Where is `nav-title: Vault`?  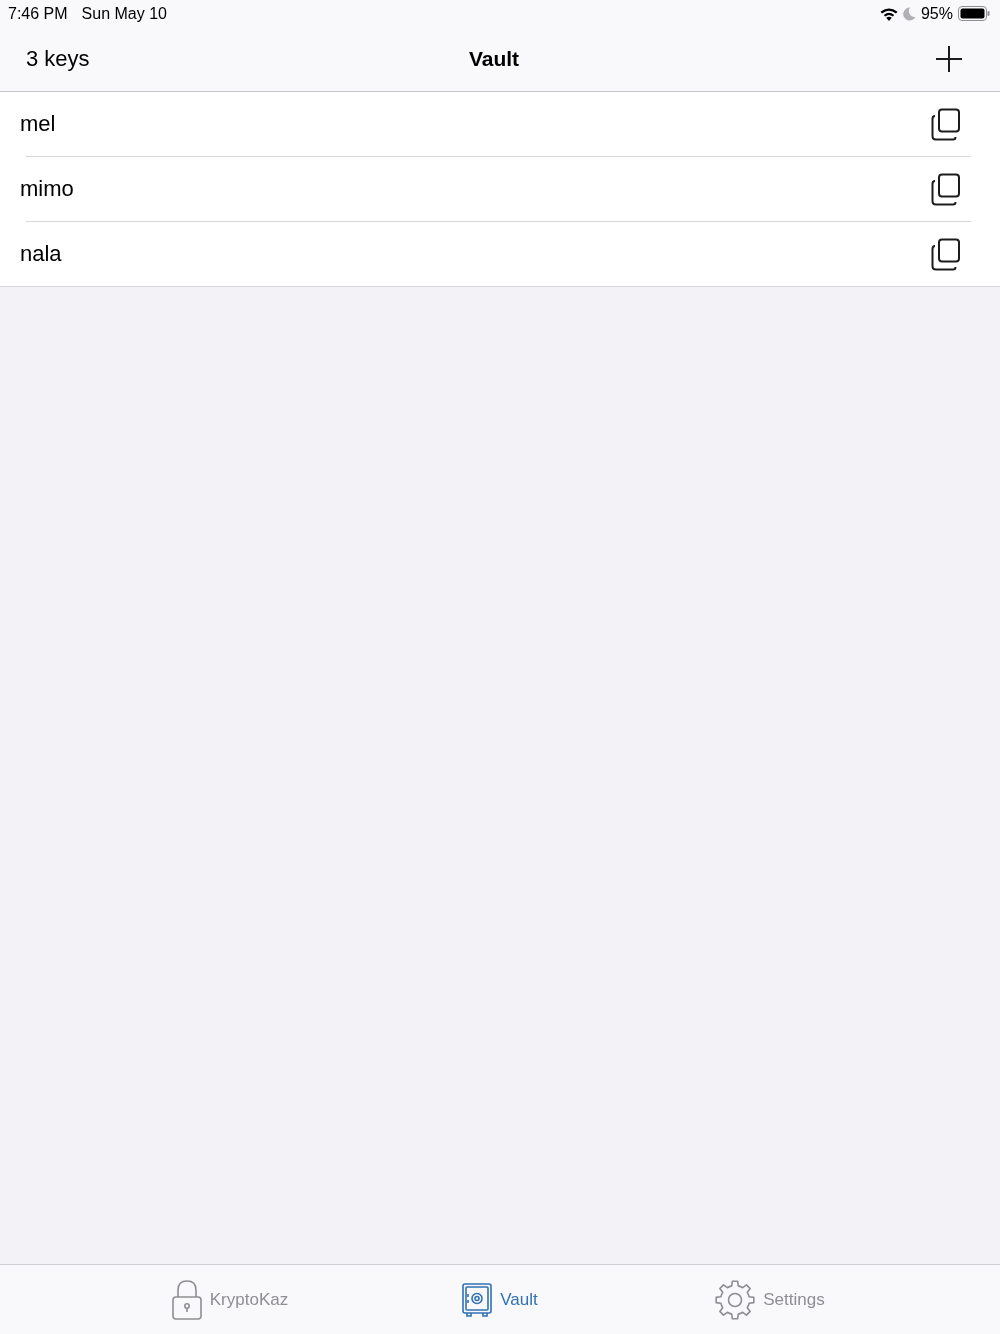
nav-title: Vault is located at coordinates (494, 59).